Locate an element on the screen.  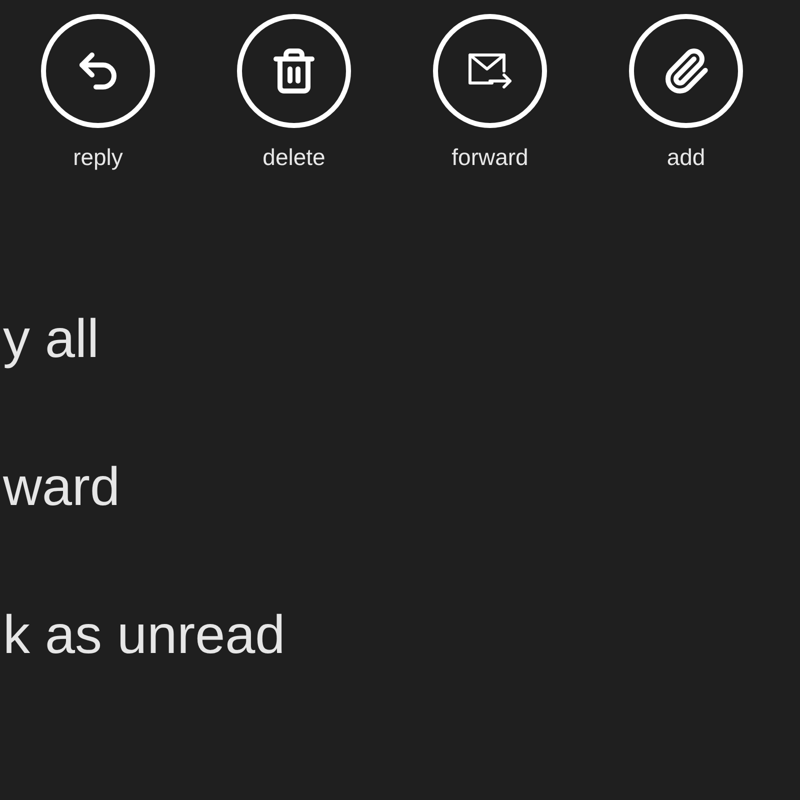
button-label: forward is located at coordinates (490, 157).